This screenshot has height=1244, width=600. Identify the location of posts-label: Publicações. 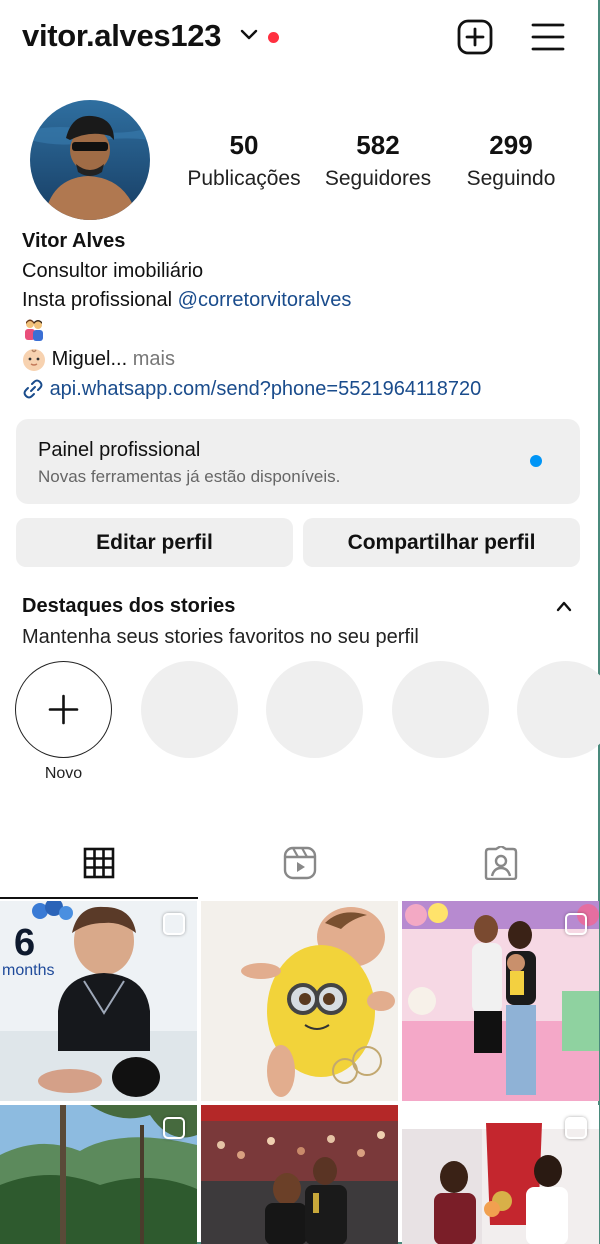
(244, 178).